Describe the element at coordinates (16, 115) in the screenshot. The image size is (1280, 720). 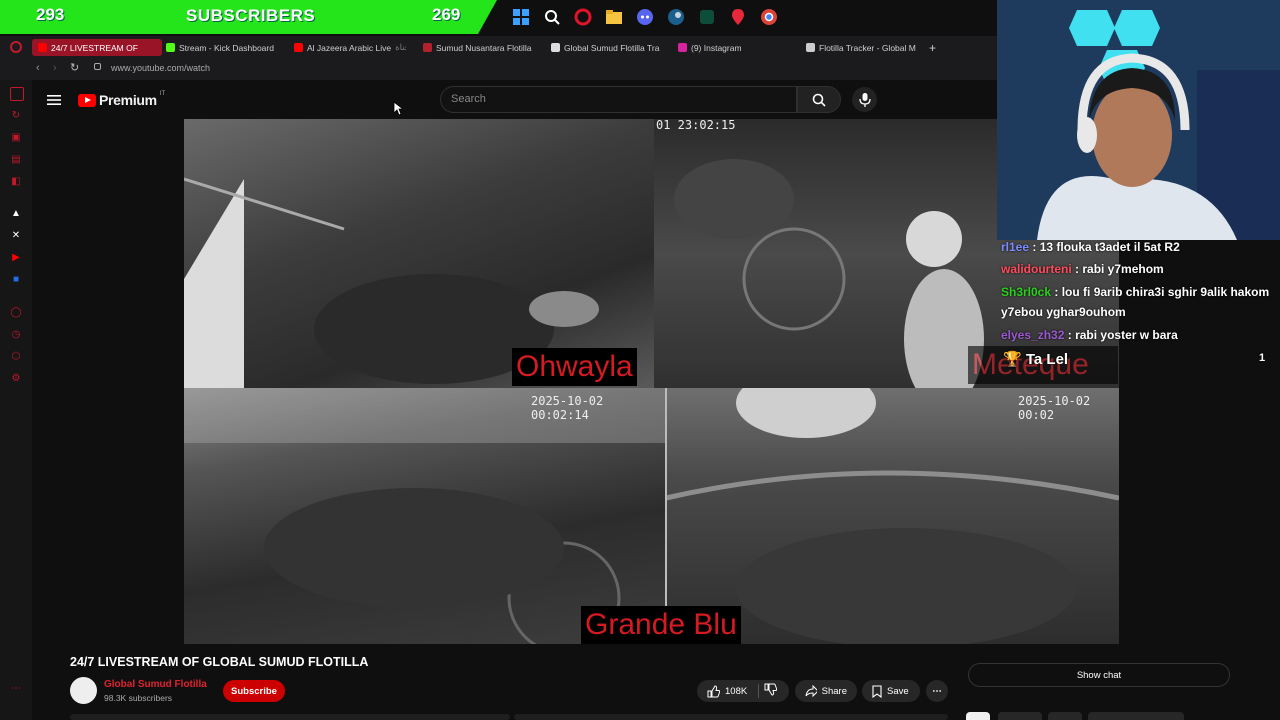
I see `sidebar-history-icon: ↻` at that location.